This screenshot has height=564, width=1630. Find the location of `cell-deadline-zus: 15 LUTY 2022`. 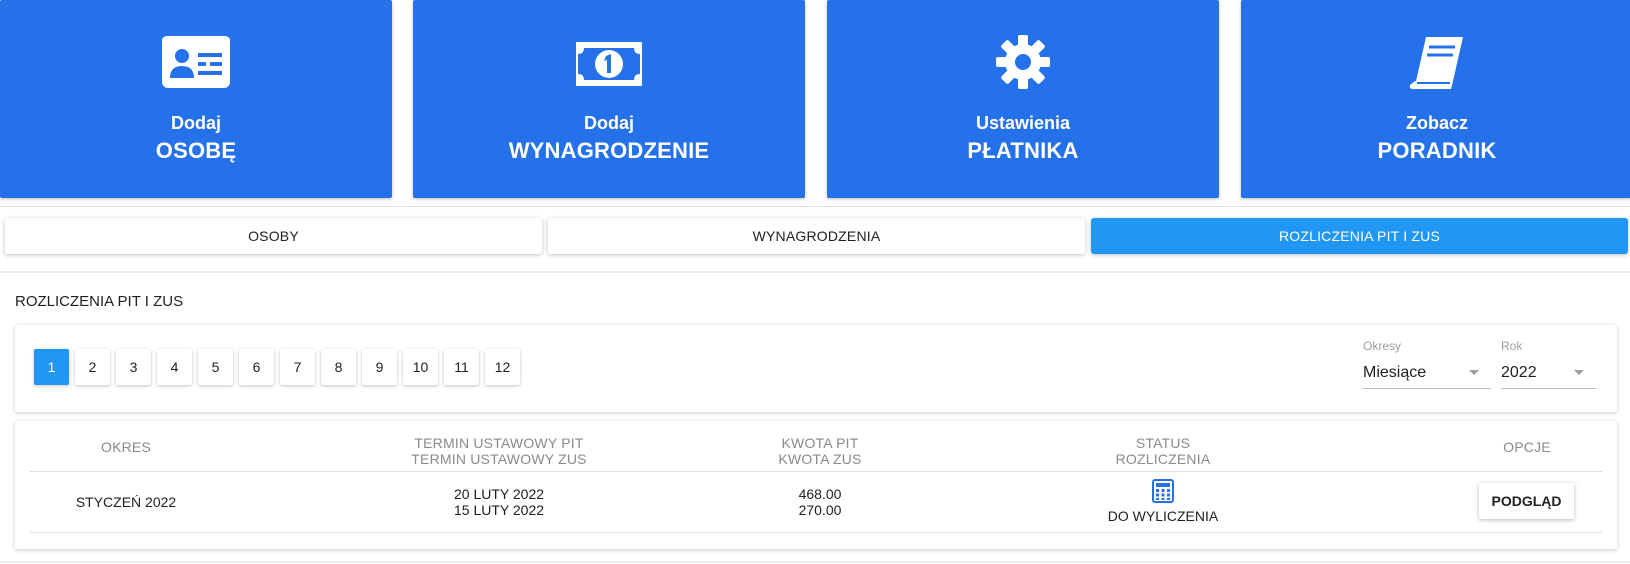

cell-deadline-zus: 15 LUTY 2022 is located at coordinates (499, 510).